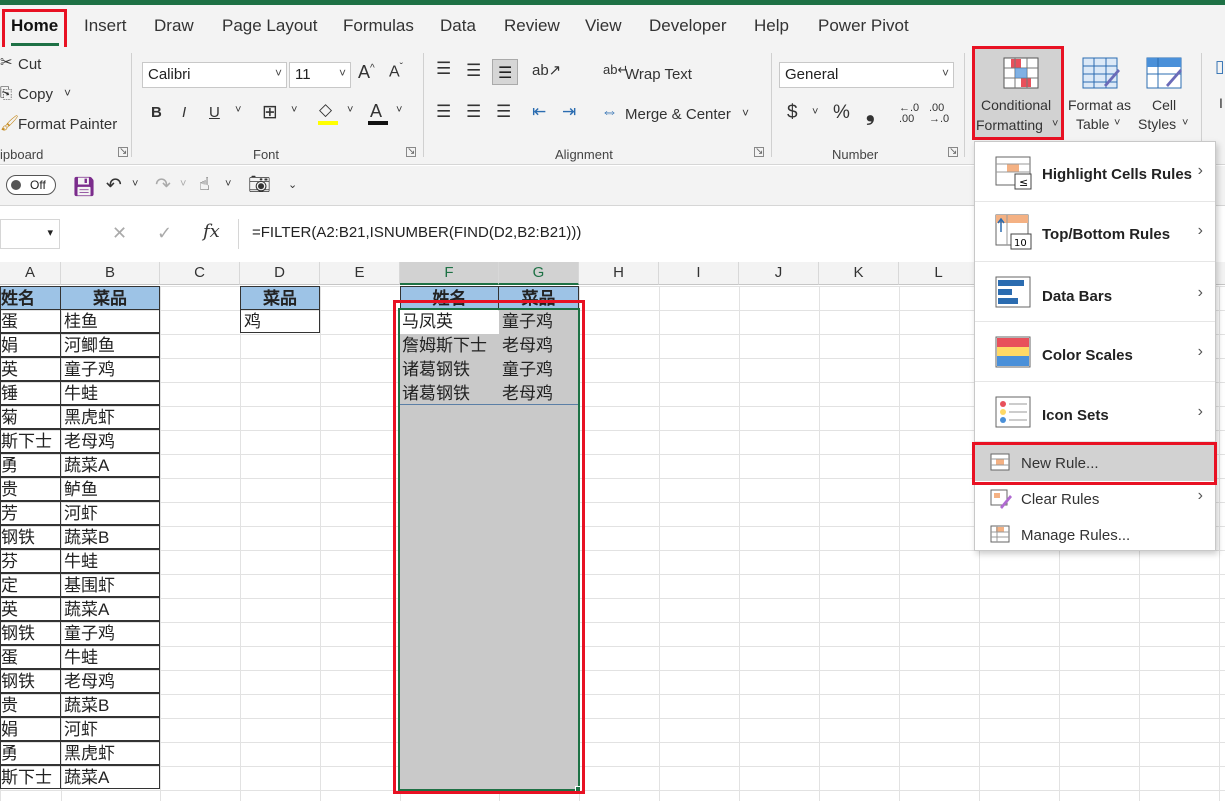 The image size is (1225, 801). Describe the element at coordinates (292, 184) in the screenshot. I see `customize-qat-chevron-icon: ⌄` at that location.